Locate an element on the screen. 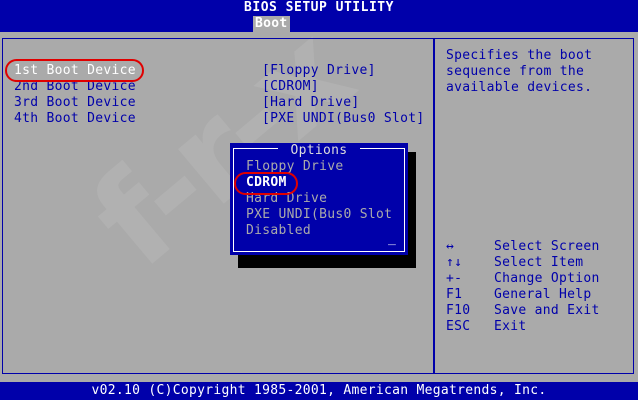  option-pxe-undi: PXE UNDI(Bus0 Slot is located at coordinates (319, 215).